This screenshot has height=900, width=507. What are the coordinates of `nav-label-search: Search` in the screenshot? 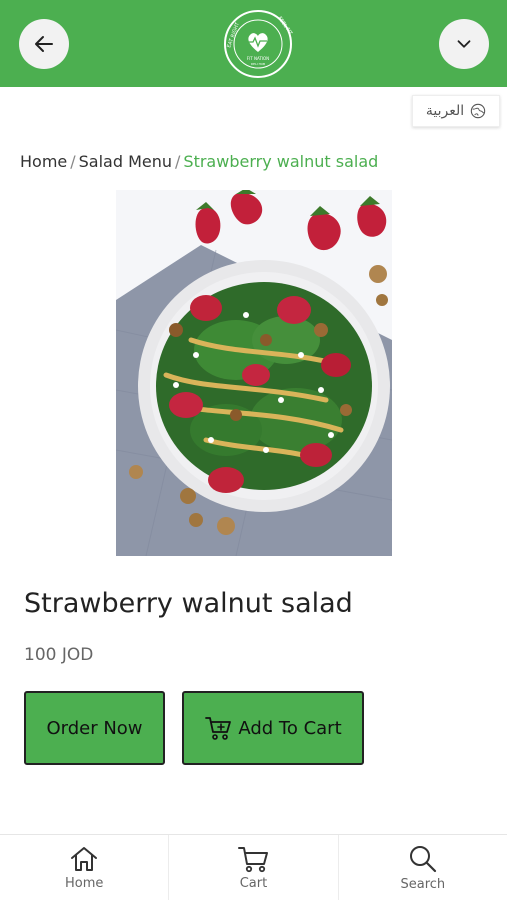 It's located at (423, 884).